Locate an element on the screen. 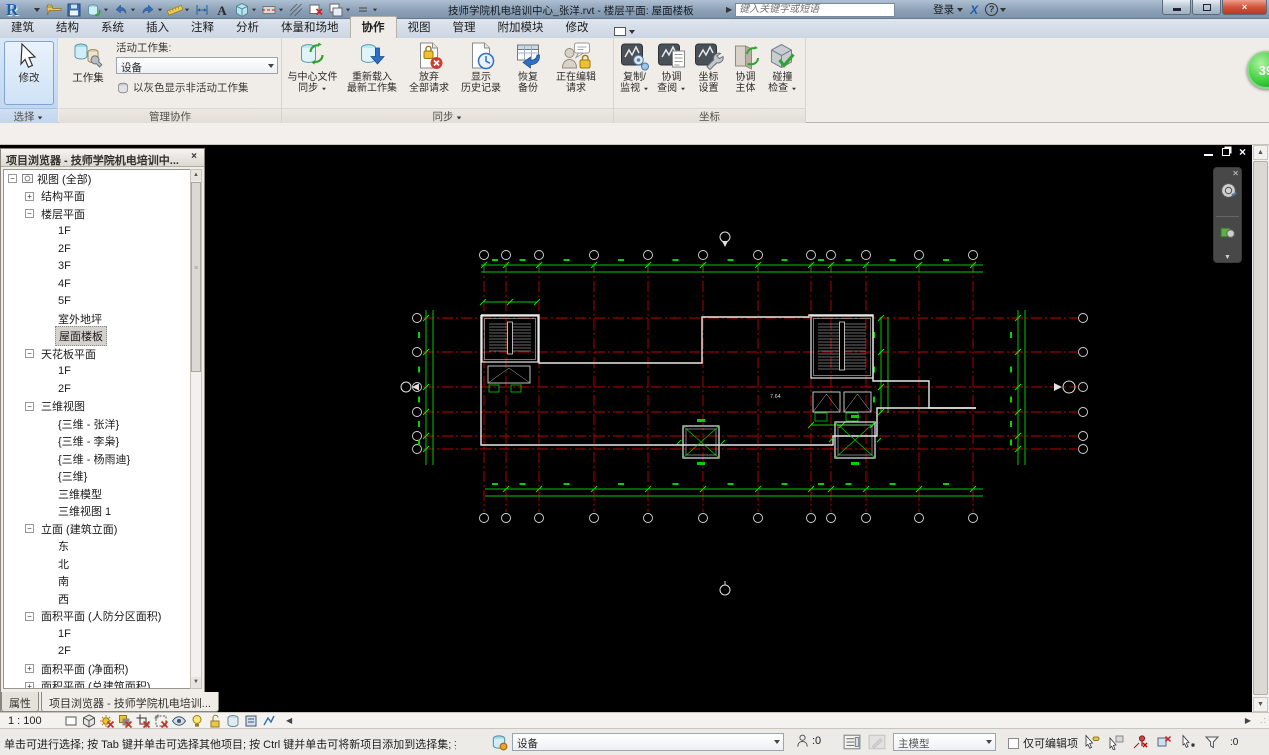 The height and width of the screenshot is (755, 1269). selection-filter-toggle is located at coordinates (1212, 742).